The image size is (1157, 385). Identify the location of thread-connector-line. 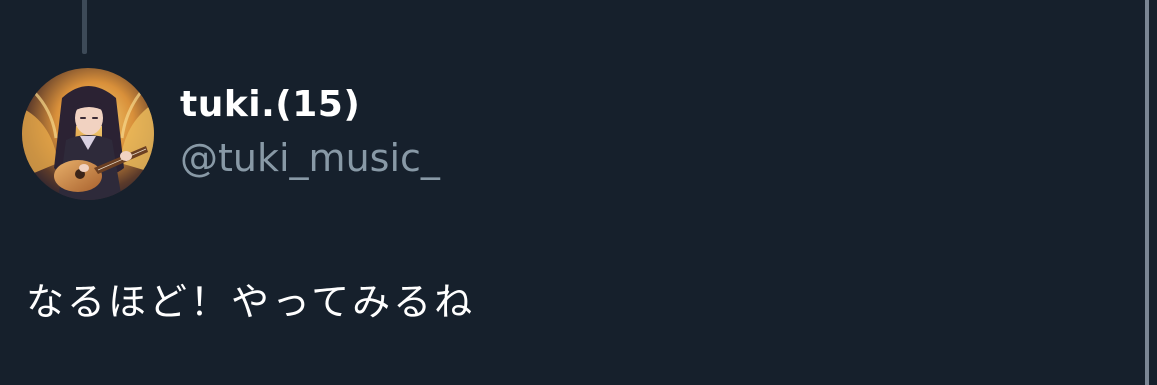
(84, 27).